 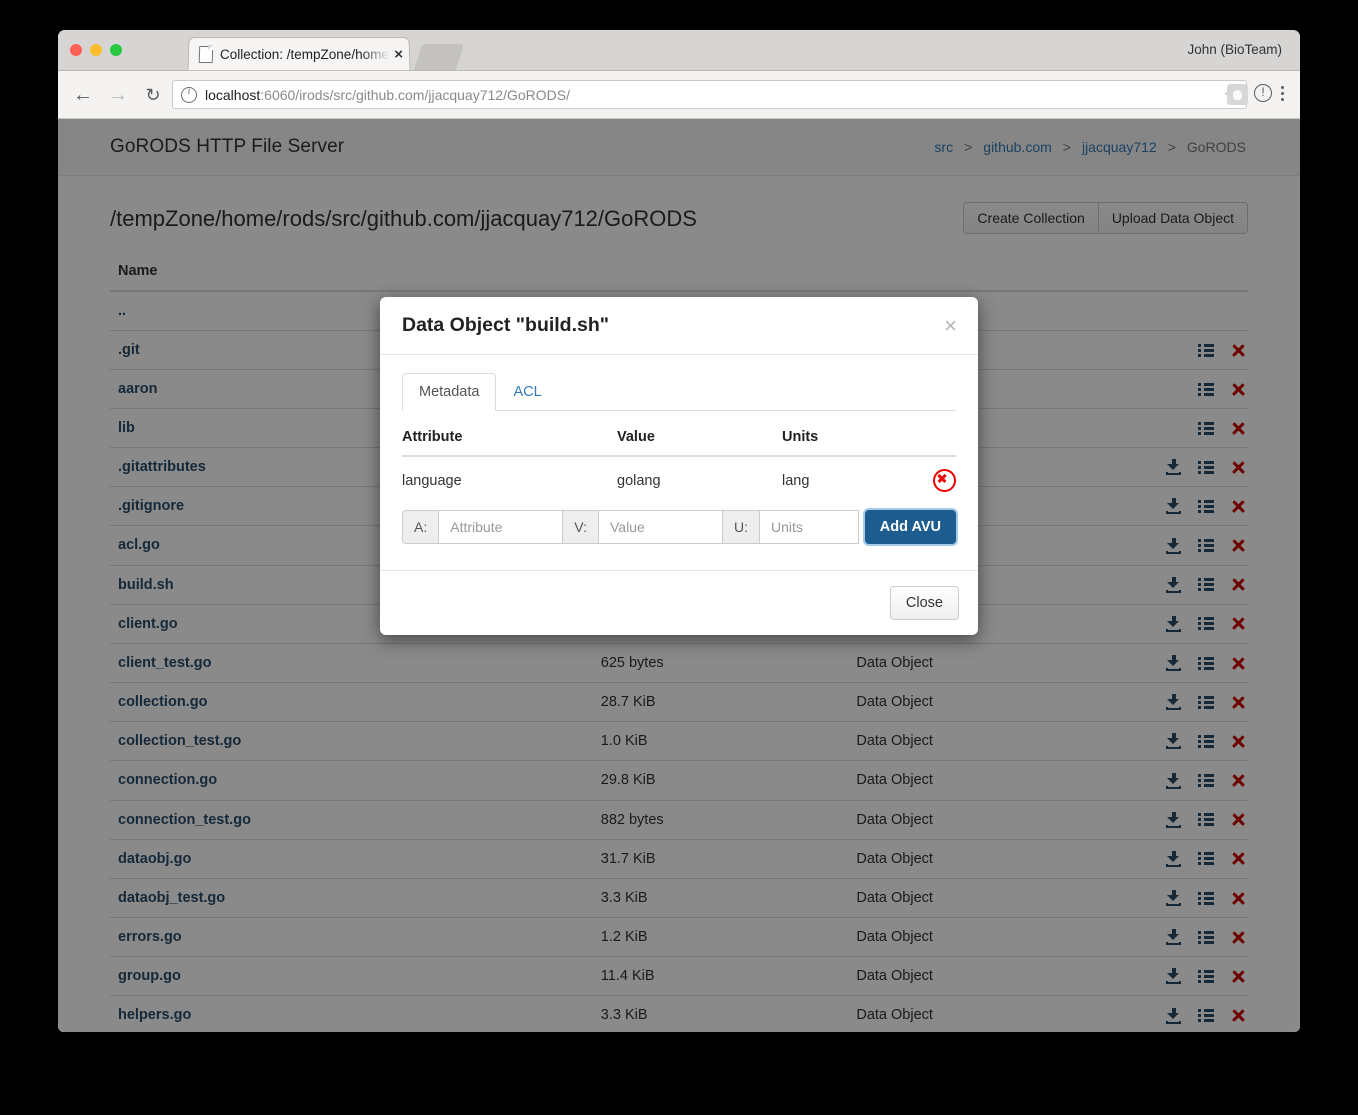 I want to click on avu-header-row: Attribute Value Units, so click(x=679, y=441).